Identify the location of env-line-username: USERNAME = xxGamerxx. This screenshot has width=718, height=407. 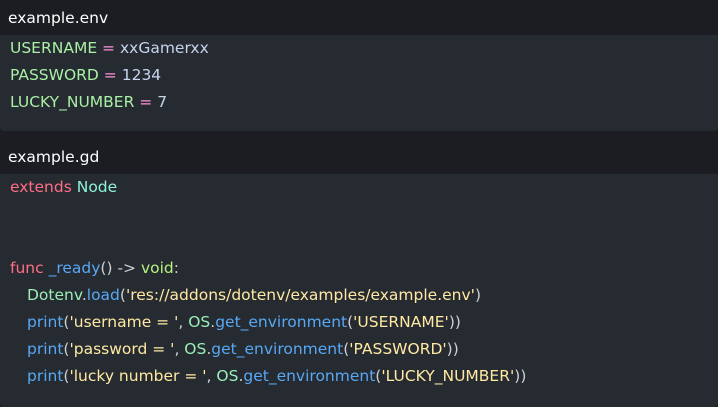
(359, 48).